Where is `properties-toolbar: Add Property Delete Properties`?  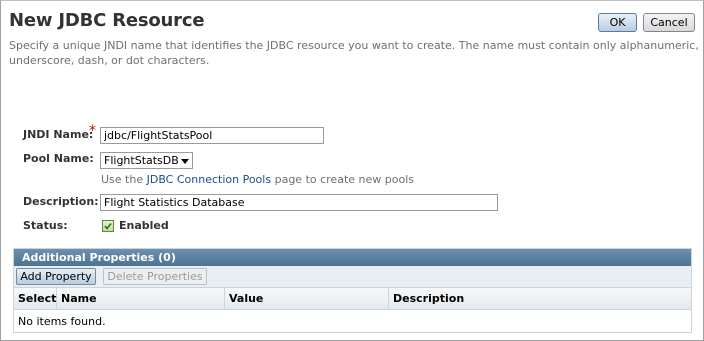
properties-toolbar: Add Property Delete Properties is located at coordinates (352, 277).